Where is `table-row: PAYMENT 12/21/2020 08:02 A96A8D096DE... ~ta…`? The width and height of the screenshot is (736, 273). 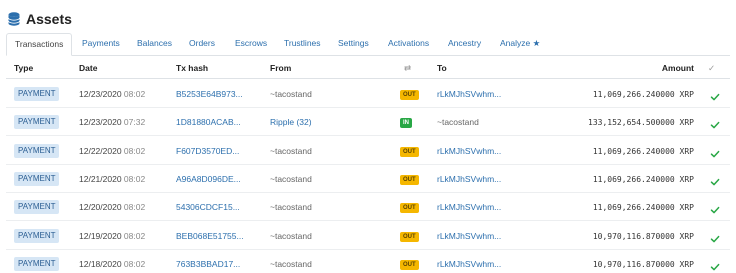 table-row: PAYMENT 12/21/2020 08:02 A96A8D096DE... ~ta… is located at coordinates (368, 179).